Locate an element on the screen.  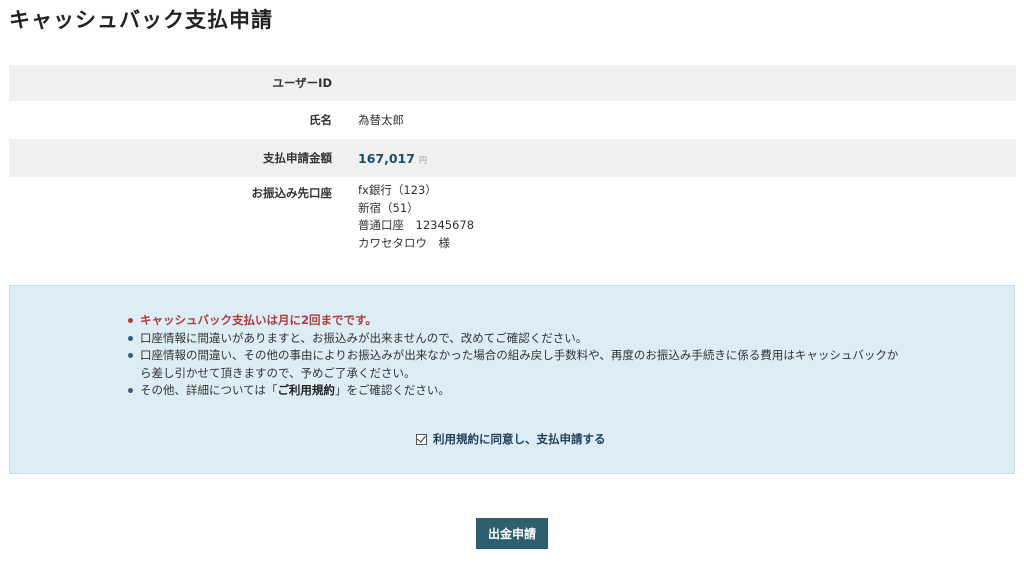
checkmark-icon is located at coordinates (421, 437).